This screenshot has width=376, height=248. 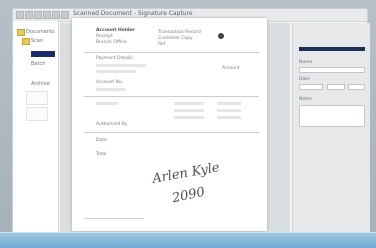 I want to click on line-payment-details: Payment Details, so click(x=114, y=58).